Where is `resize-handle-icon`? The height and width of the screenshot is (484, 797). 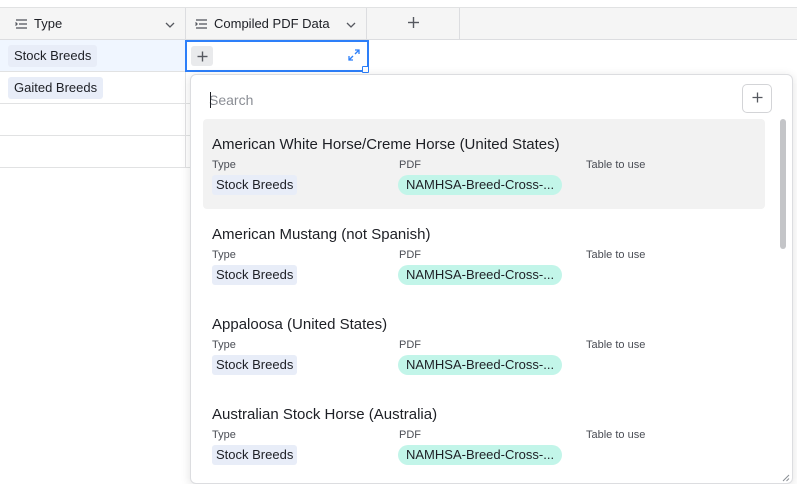
resize-handle-icon is located at coordinates (786, 475).